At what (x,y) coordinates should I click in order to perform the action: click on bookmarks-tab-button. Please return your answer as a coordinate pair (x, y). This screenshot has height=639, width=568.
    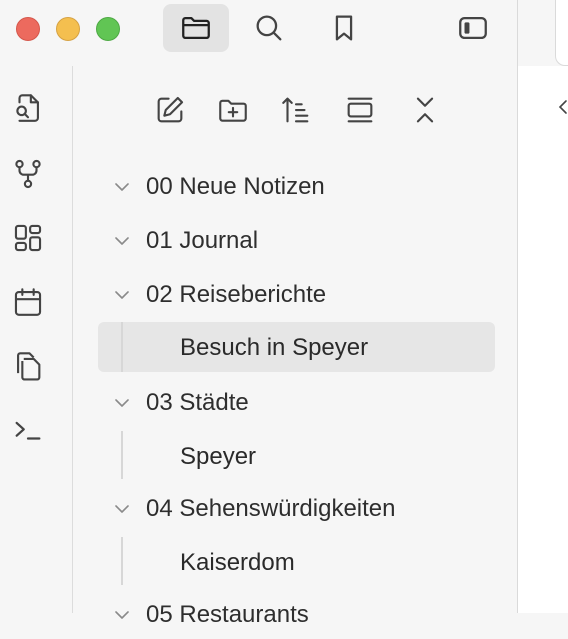
    Looking at the image, I should click on (344, 28).